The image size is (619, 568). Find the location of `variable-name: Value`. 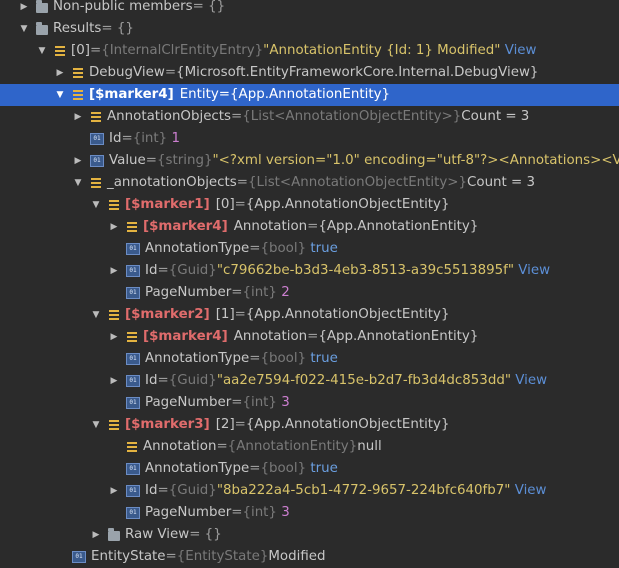

variable-name: Value is located at coordinates (127, 161).